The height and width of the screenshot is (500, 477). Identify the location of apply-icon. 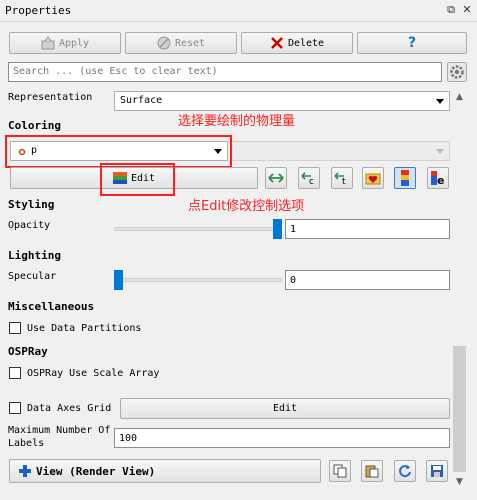
(48, 43).